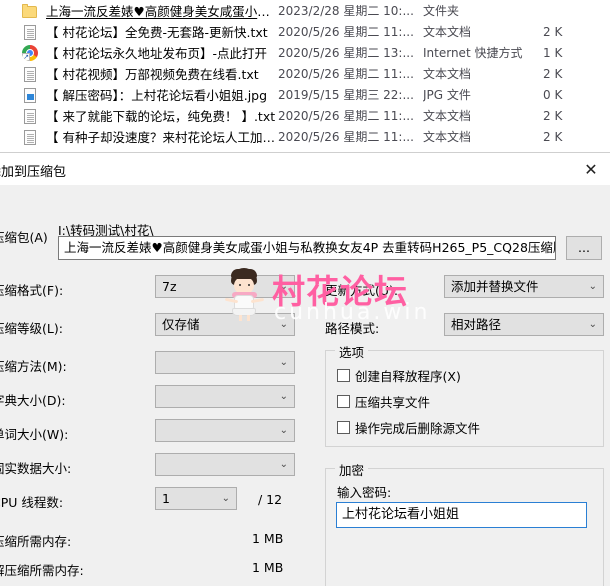 This screenshot has height=586, width=610. Describe the element at coordinates (30, 11) in the screenshot. I see `folder-icon` at that location.